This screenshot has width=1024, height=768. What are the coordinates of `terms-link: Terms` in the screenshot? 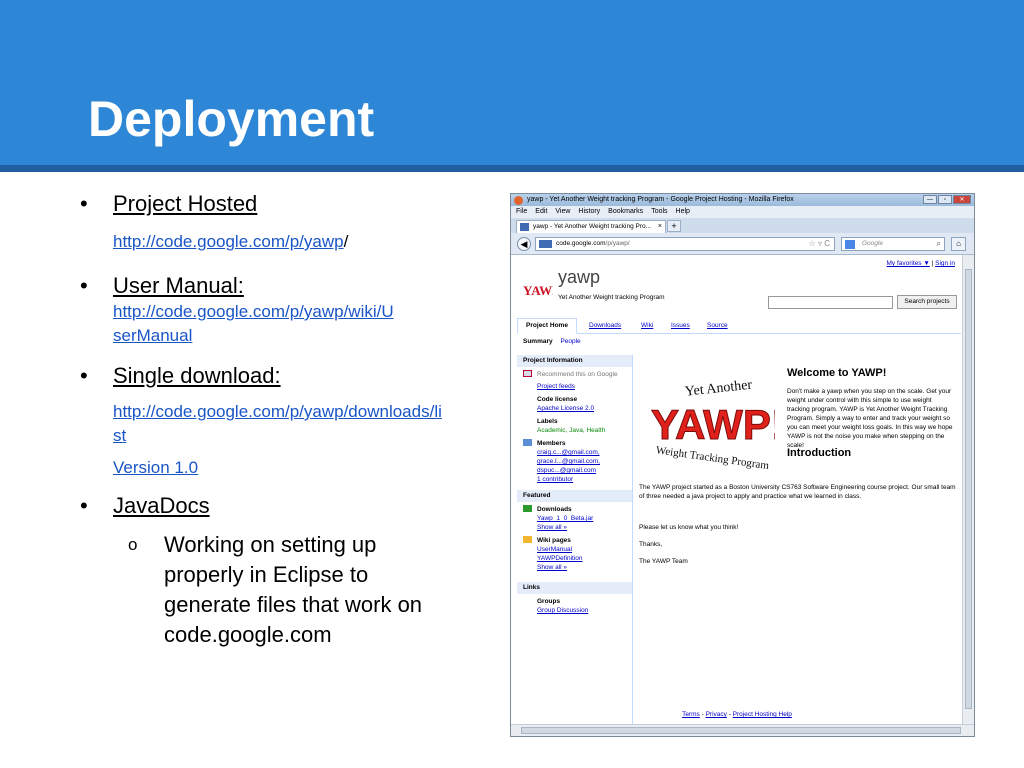 It's located at (691, 714).